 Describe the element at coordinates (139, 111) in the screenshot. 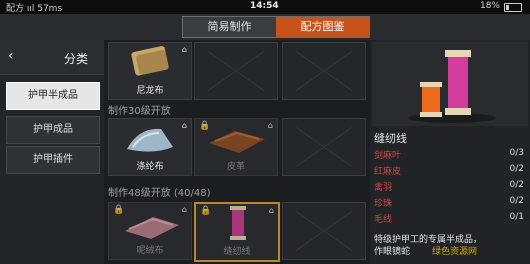

I see `section-label-lv30: 制作30级开放` at that location.